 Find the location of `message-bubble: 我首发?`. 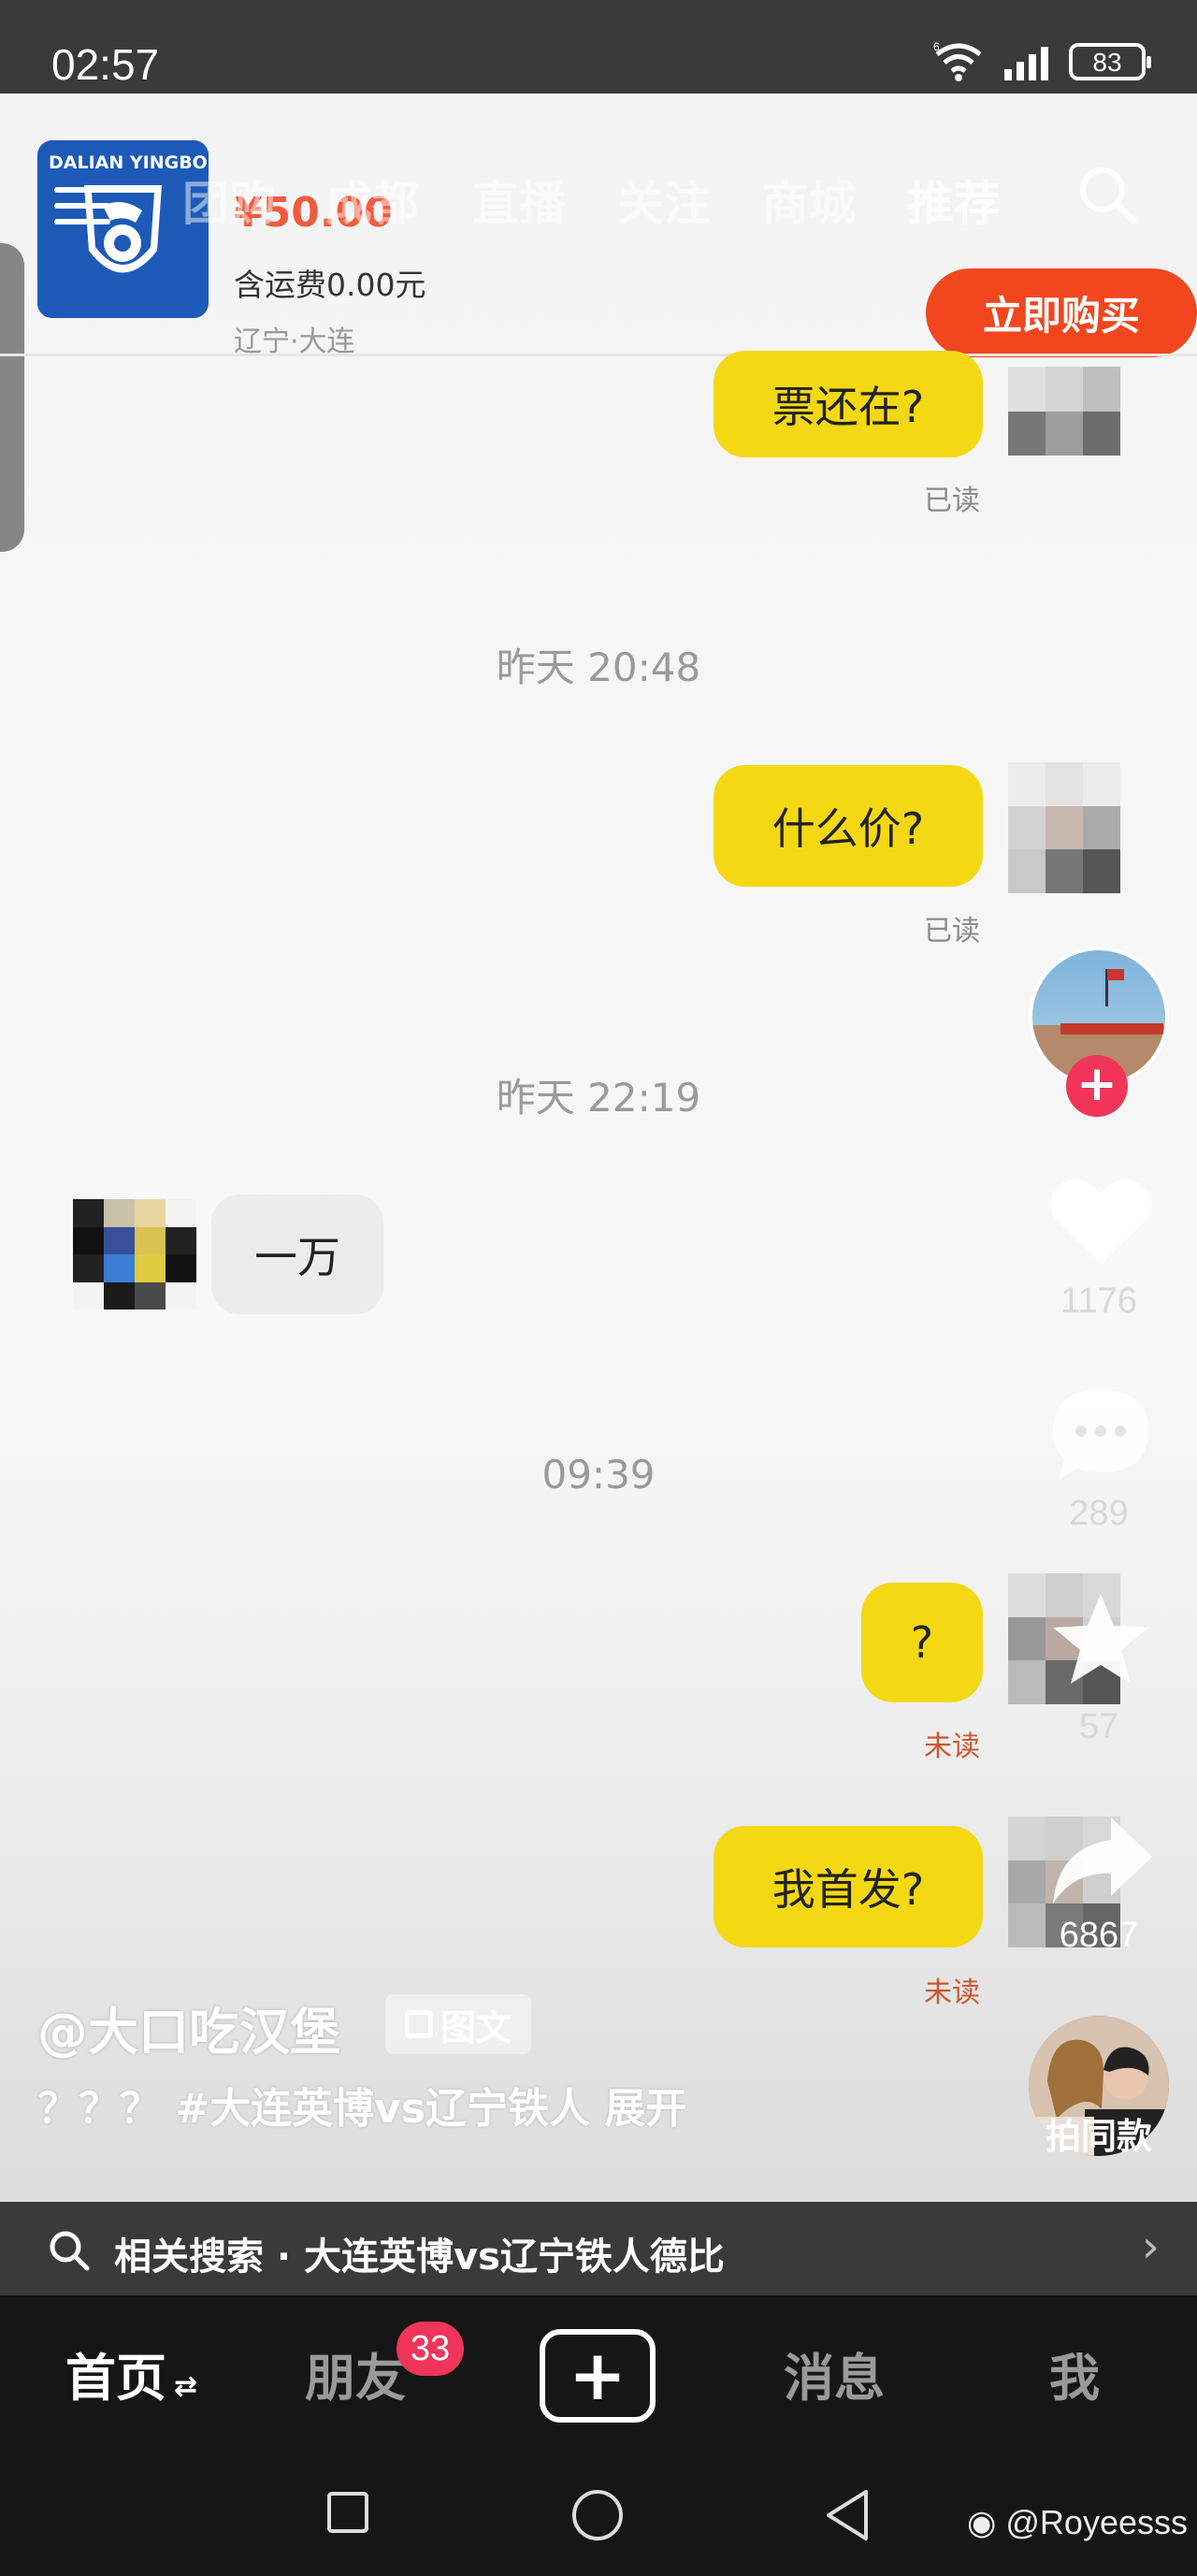

message-bubble: 我首发? is located at coordinates (848, 1886).